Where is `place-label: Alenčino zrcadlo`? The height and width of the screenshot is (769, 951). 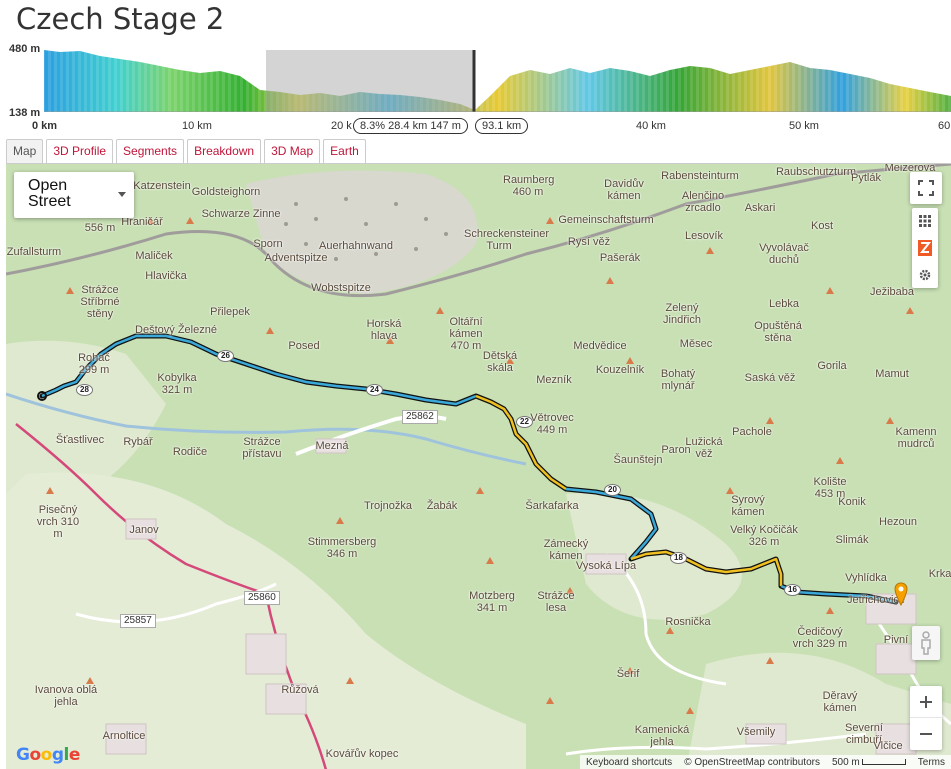
place-label: Alenčino zrcadlo is located at coordinates (703, 202).